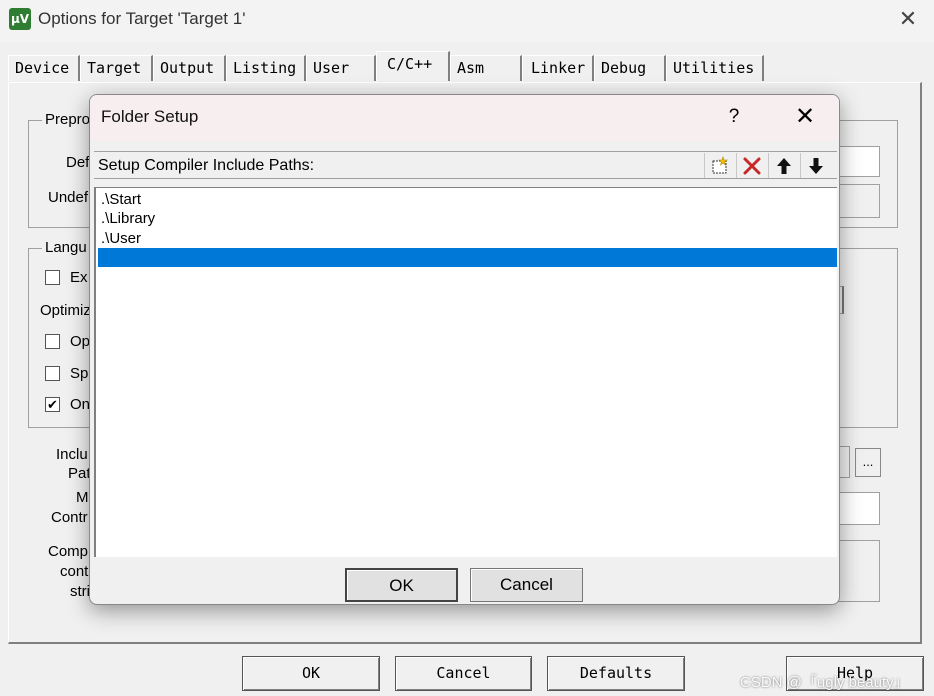 This screenshot has width=934, height=696. I want to click on include-paths-header: Setup Compiler Include Paths:, so click(465, 165).